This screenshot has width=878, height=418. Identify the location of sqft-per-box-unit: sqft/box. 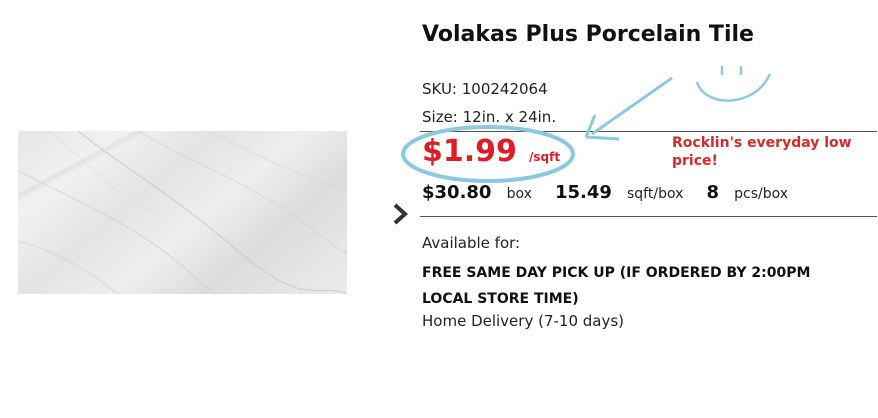
(655, 194).